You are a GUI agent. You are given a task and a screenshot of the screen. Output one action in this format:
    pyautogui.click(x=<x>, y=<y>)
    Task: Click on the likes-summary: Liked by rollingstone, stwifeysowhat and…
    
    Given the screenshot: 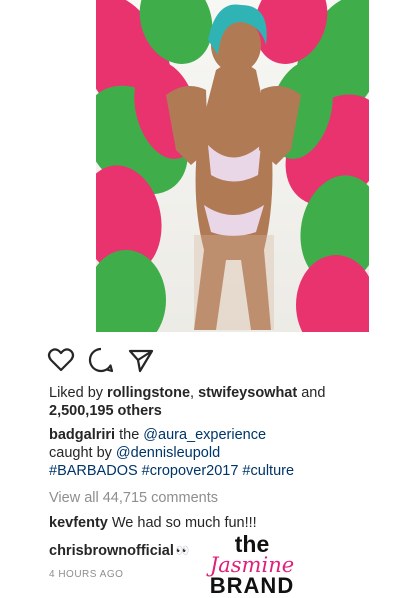 What is the action you would take?
    pyautogui.click(x=214, y=402)
    